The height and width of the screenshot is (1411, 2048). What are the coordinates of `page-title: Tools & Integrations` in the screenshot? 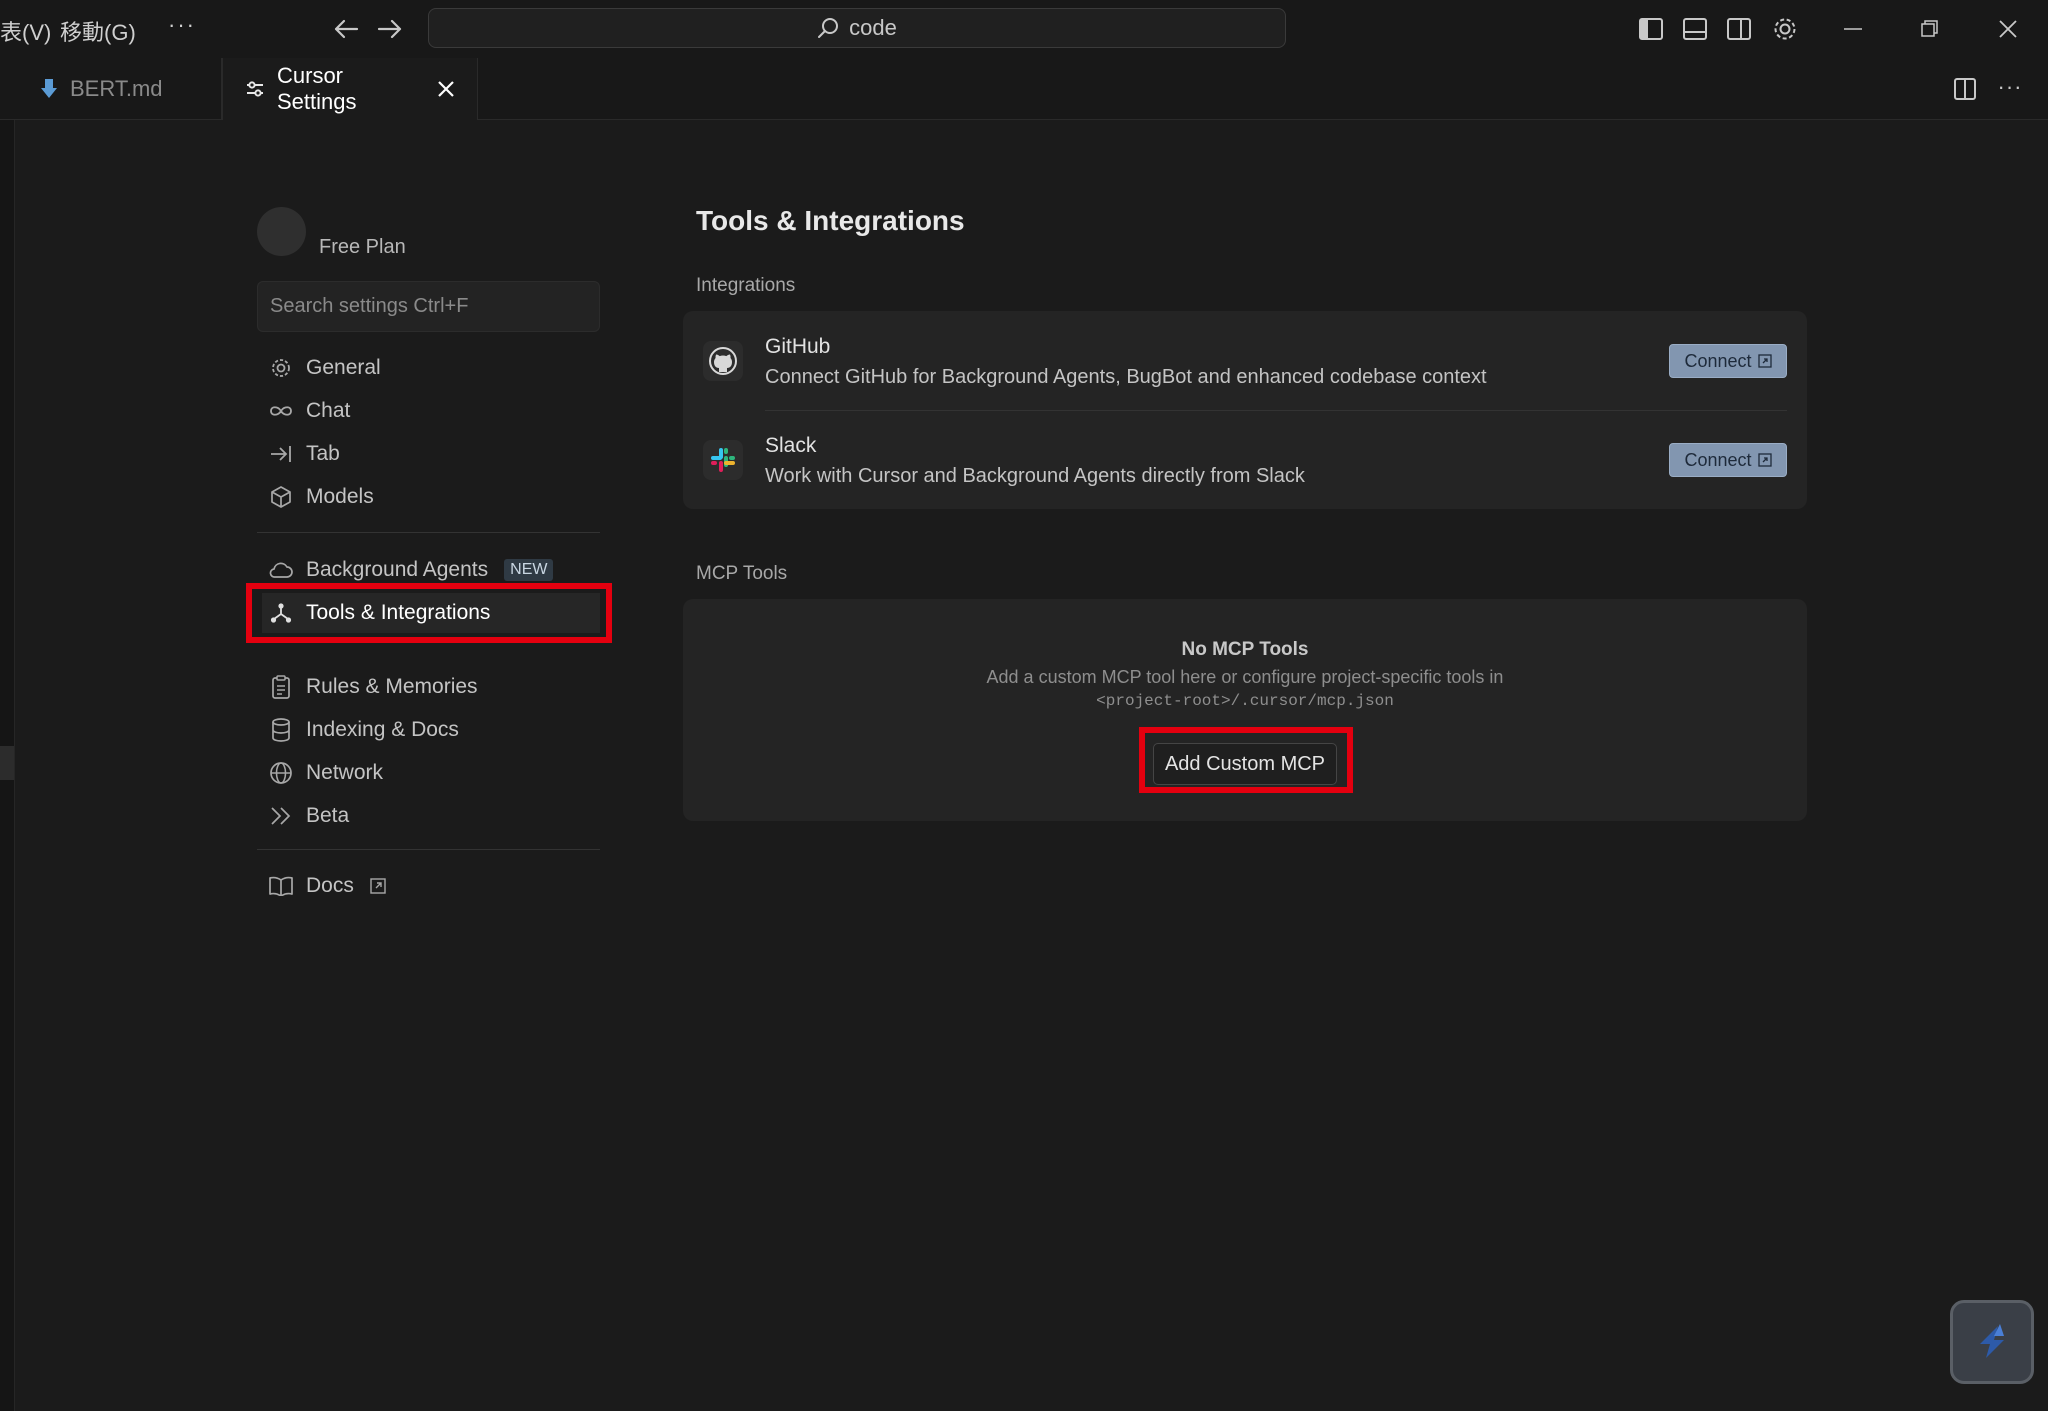 It's located at (830, 220).